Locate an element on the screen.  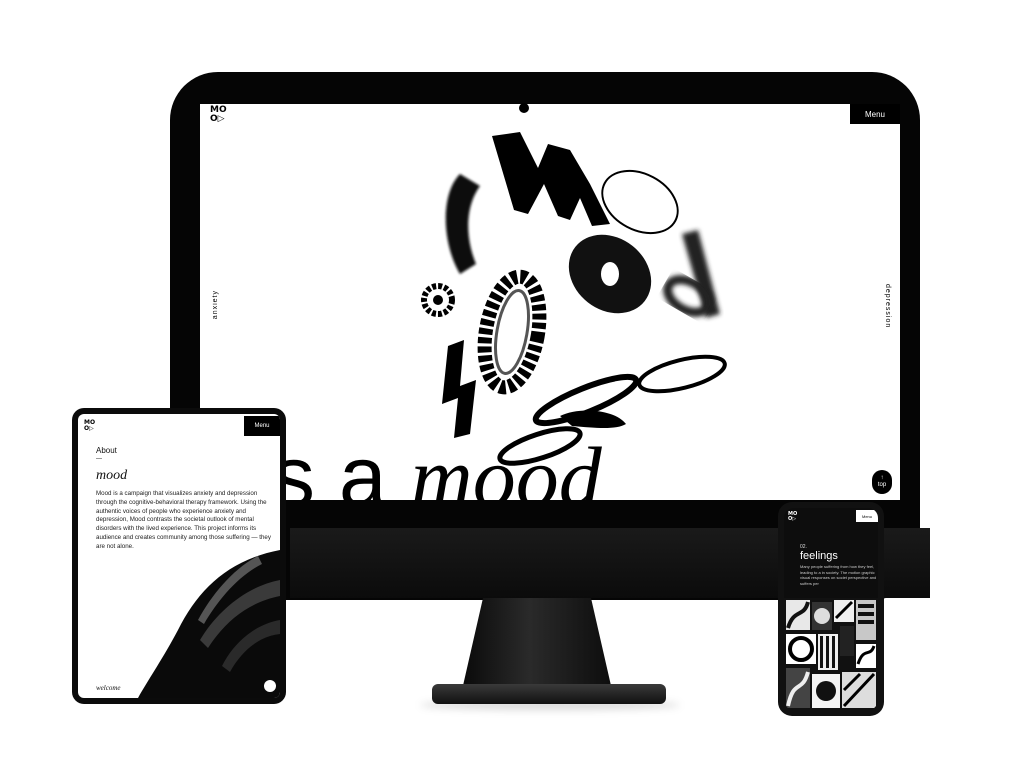
section-label-about: About is located at coordinates (106, 450).